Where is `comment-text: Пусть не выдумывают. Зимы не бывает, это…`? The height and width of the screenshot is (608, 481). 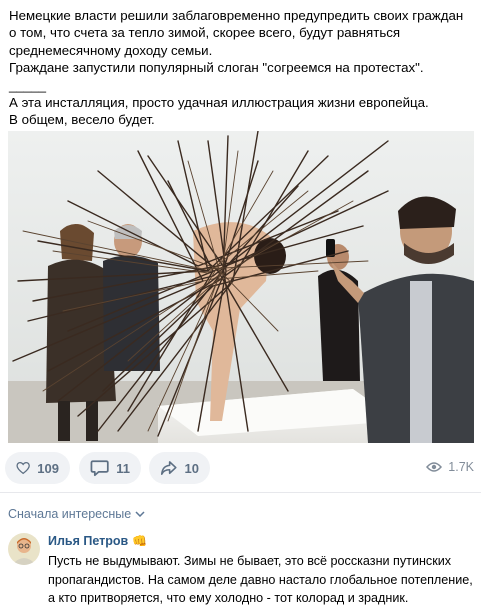 comment-text: Пусть не выдумывают. Зимы не бывает, это… is located at coordinates (260, 579).